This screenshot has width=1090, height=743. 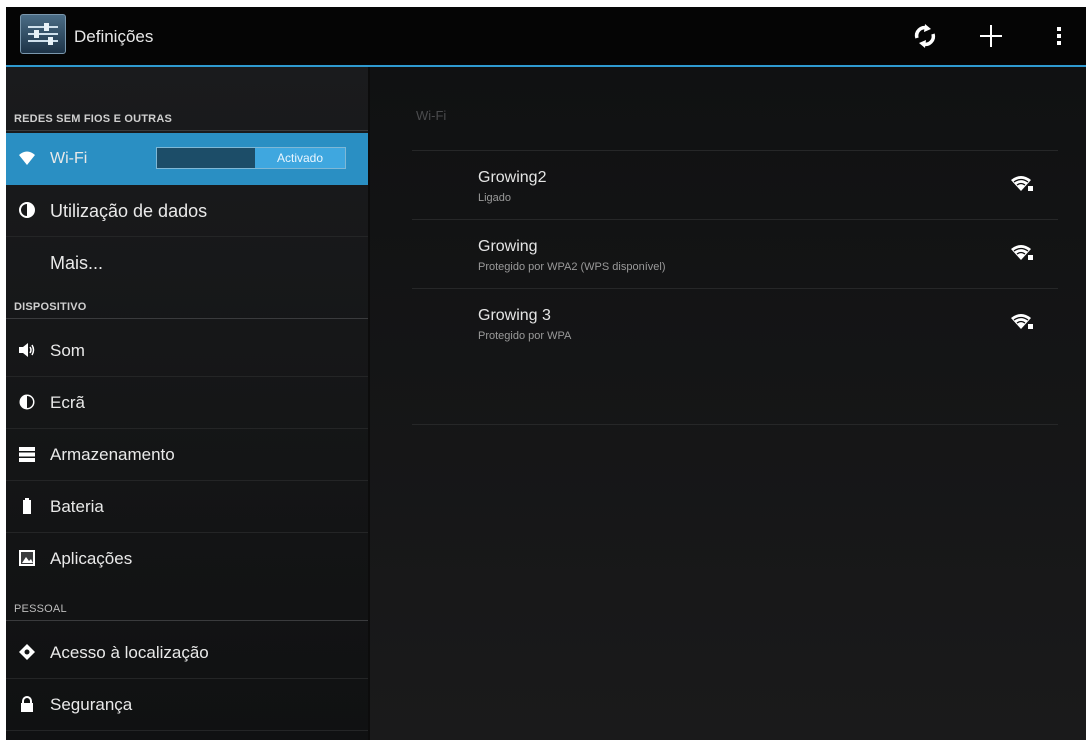 I want to click on wifi-icon, so click(x=27, y=158).